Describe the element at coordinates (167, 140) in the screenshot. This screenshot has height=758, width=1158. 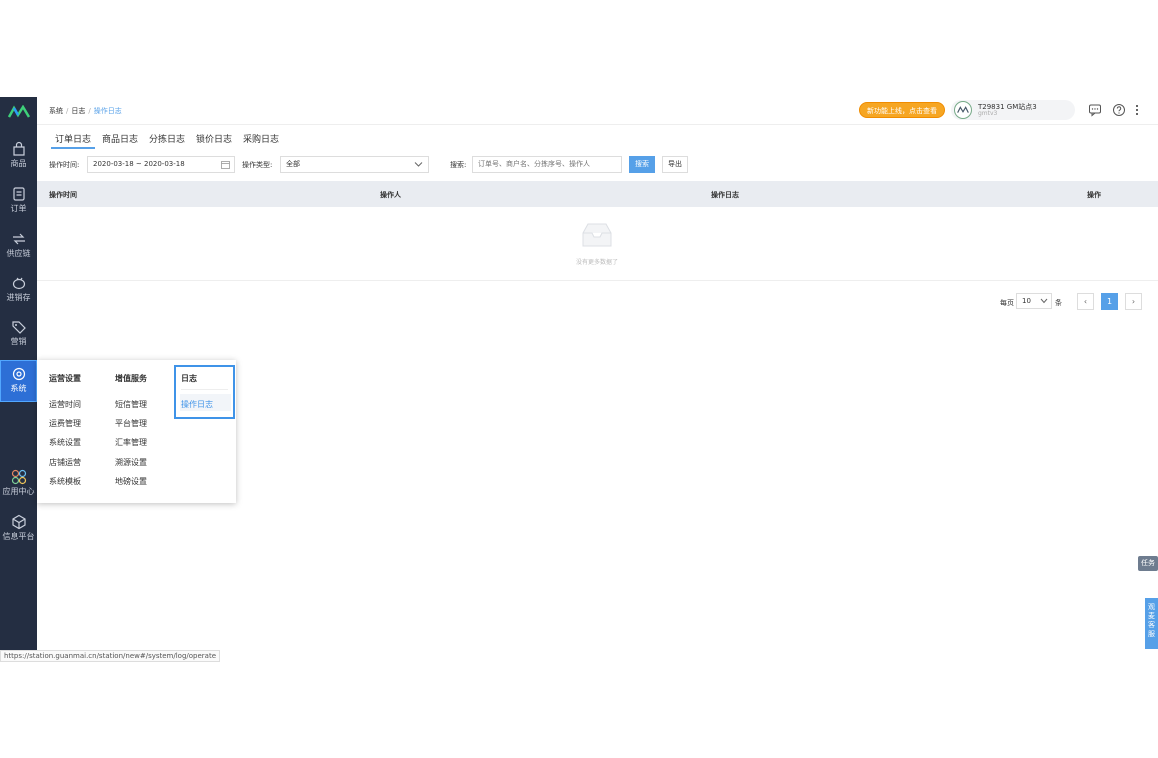
I see `tab-sorting-log: 分拣日志` at that location.